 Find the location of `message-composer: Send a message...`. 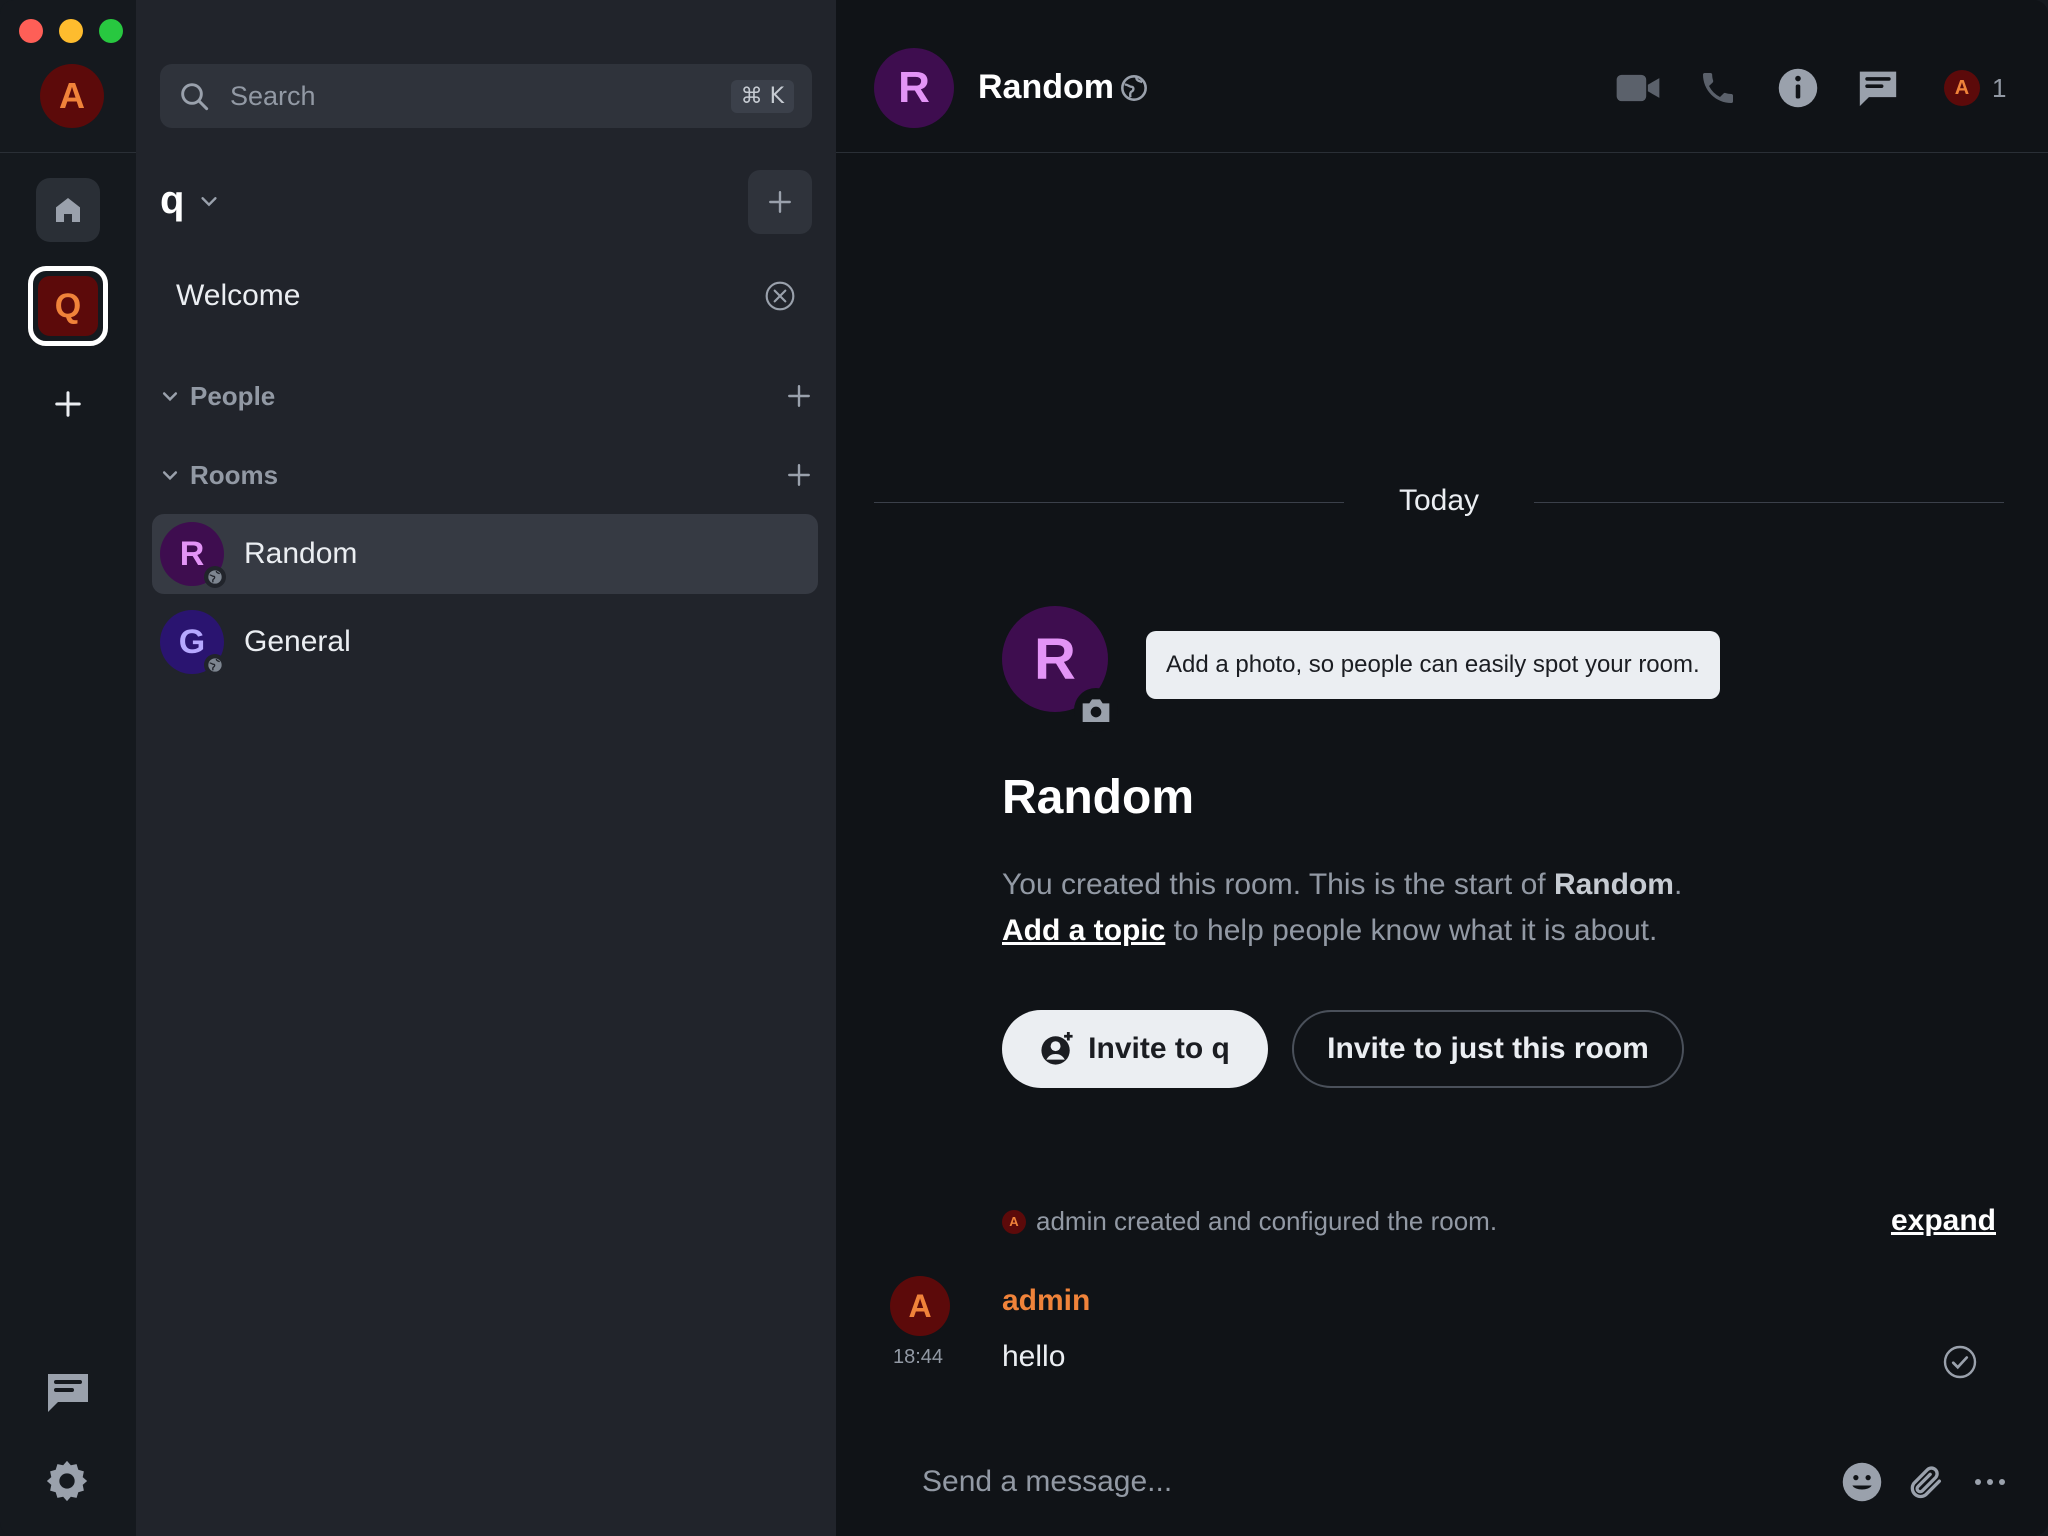

message-composer: Send a message... is located at coordinates (1444, 1482).